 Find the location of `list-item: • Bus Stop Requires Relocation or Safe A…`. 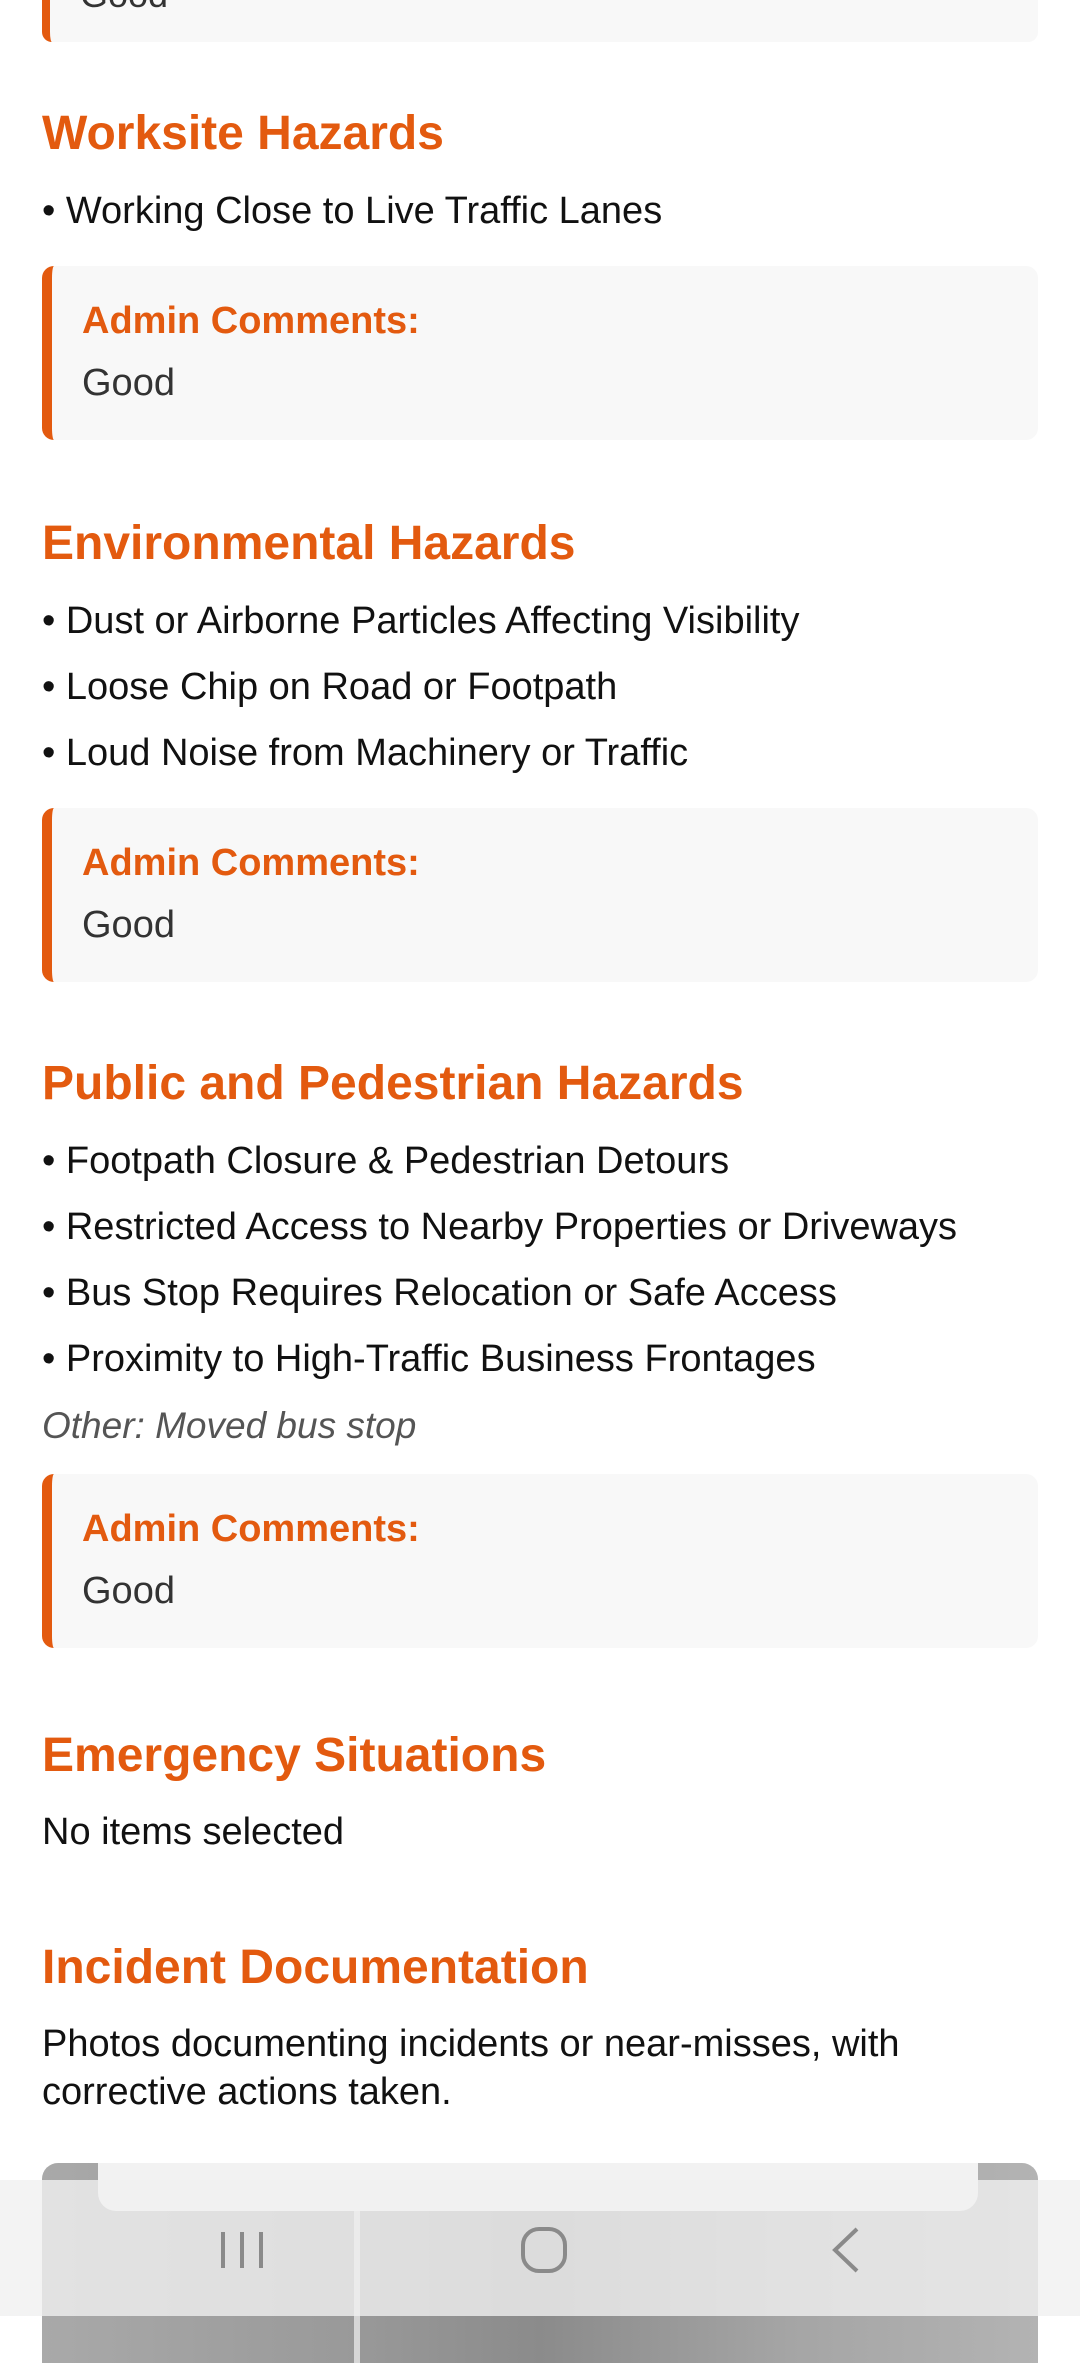

list-item: • Bus Stop Requires Relocation or Safe A… is located at coordinates (439, 1293).